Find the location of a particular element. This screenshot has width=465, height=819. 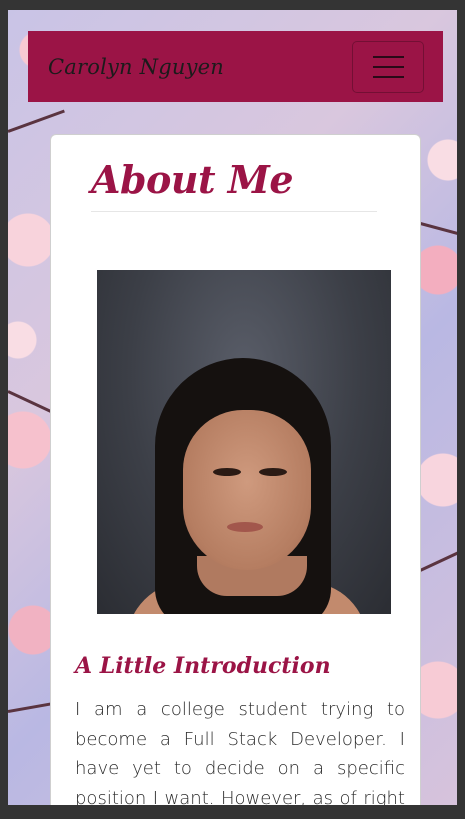

photo-lips is located at coordinates (245, 527).